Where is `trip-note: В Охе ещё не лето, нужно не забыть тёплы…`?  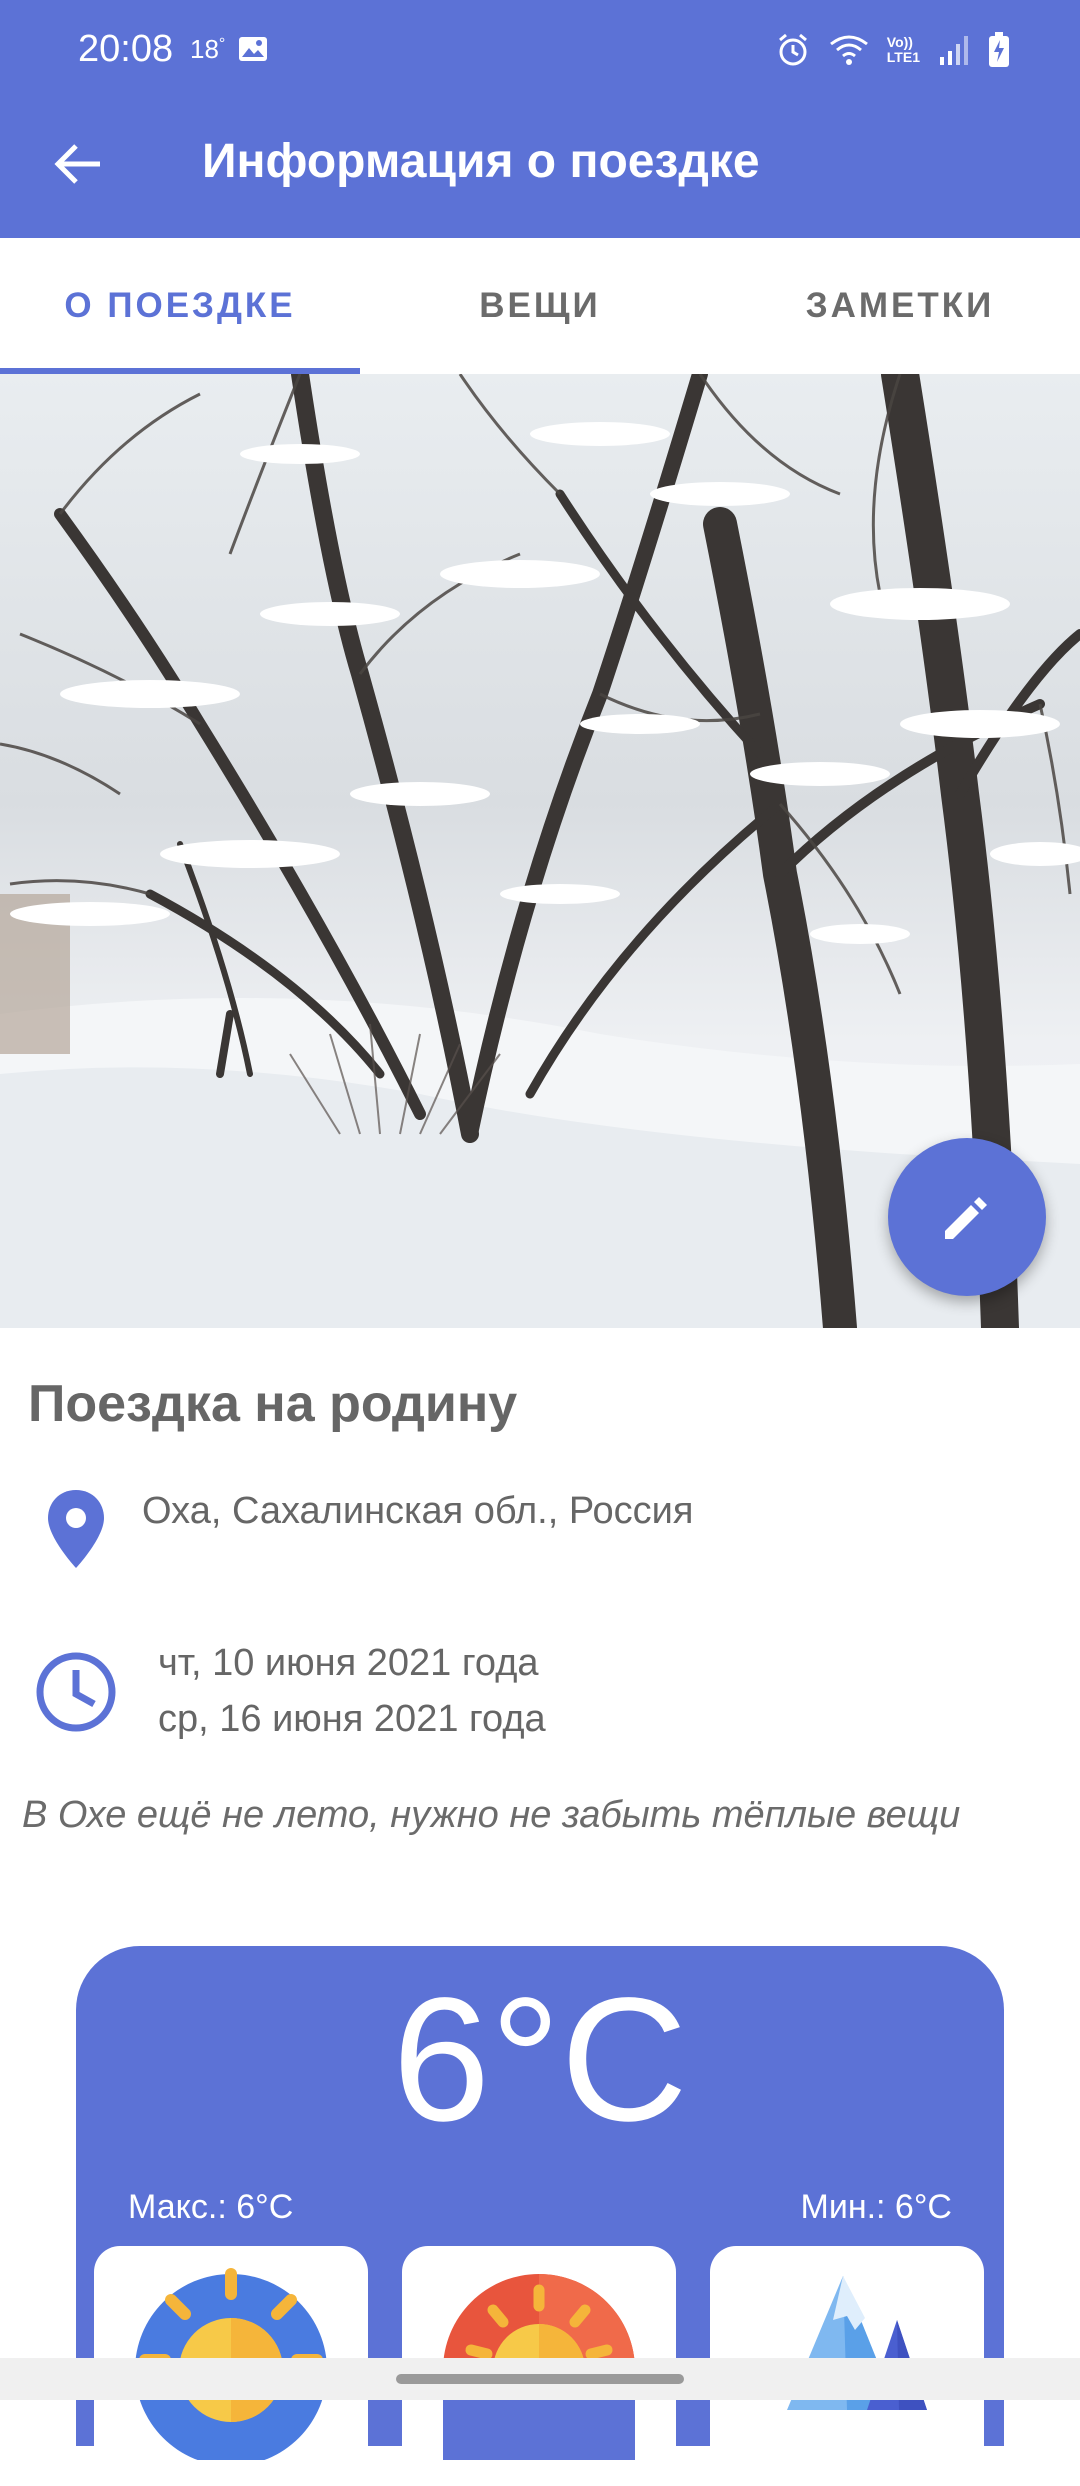 trip-note: В Охе ещё не лето, нужно не забыть тёплы… is located at coordinates (491, 1815).